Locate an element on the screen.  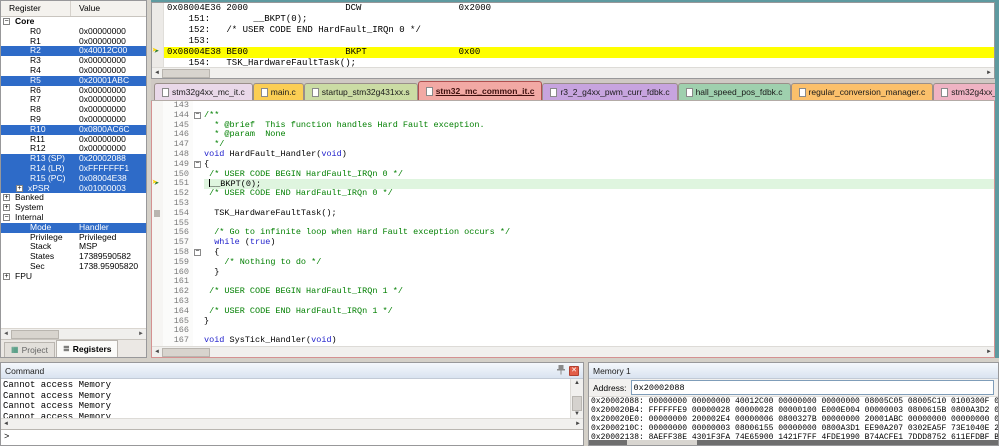
code-line: 159 /* Nothing to do */ is located at coordinates (573, 262).